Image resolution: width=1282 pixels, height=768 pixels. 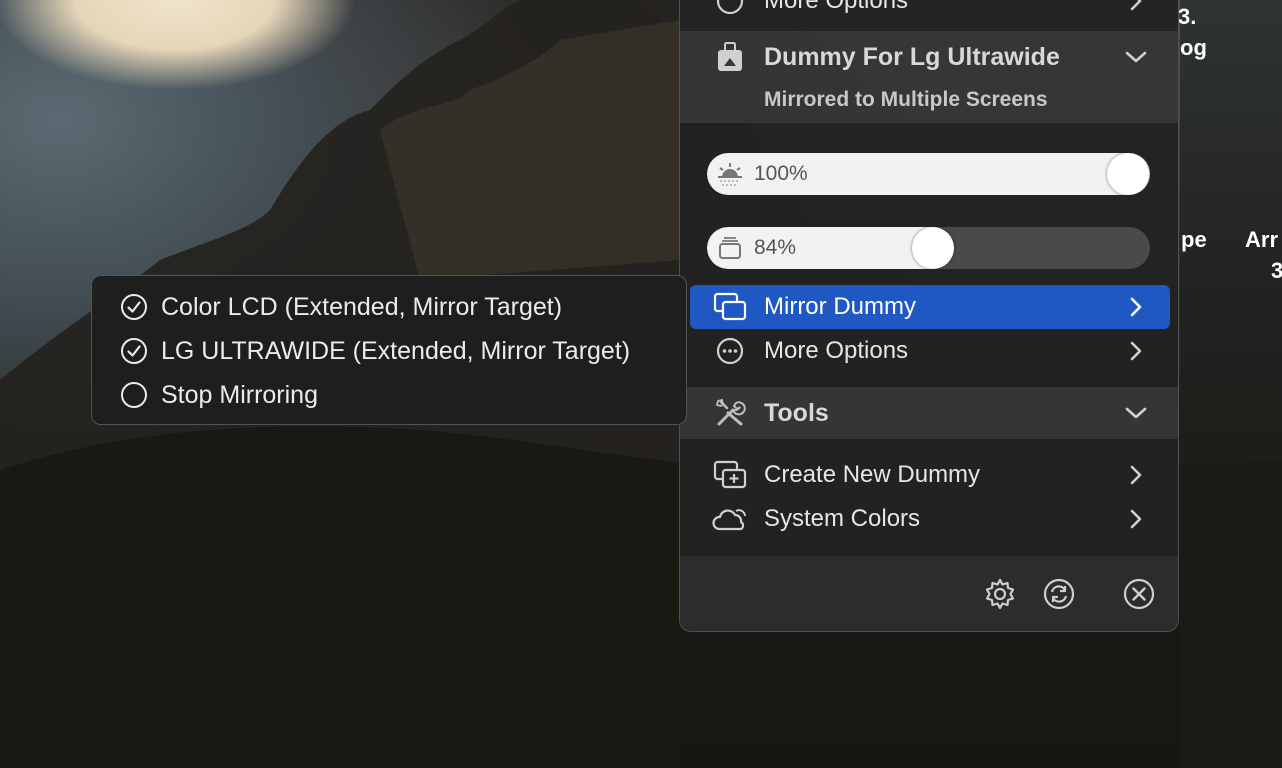 What do you see at coordinates (1194, 239) in the screenshot?
I see `wallpaper-text-fragment: pe` at bounding box center [1194, 239].